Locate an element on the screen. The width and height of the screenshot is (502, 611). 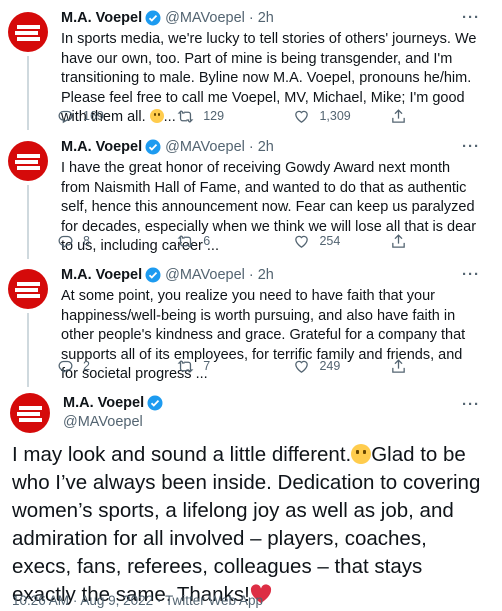
retweet-count: 129 is located at coordinates (214, 116).